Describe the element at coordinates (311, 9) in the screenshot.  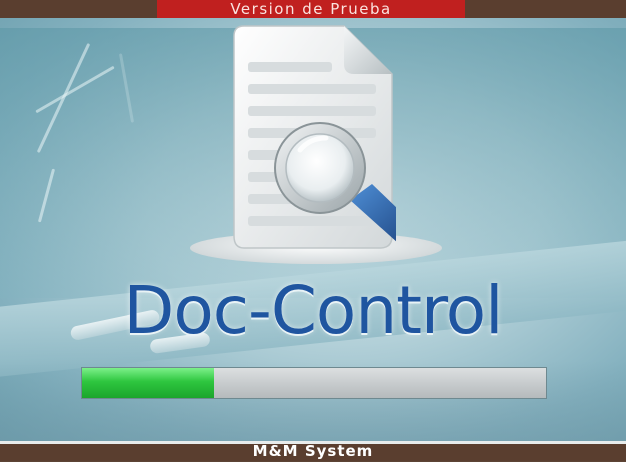
I see `trial-version-banner: Version de Prueba` at that location.